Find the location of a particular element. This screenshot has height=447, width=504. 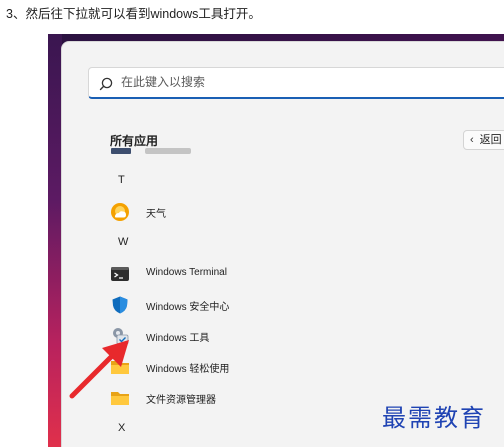

app-label: 天气 is located at coordinates (156, 214).